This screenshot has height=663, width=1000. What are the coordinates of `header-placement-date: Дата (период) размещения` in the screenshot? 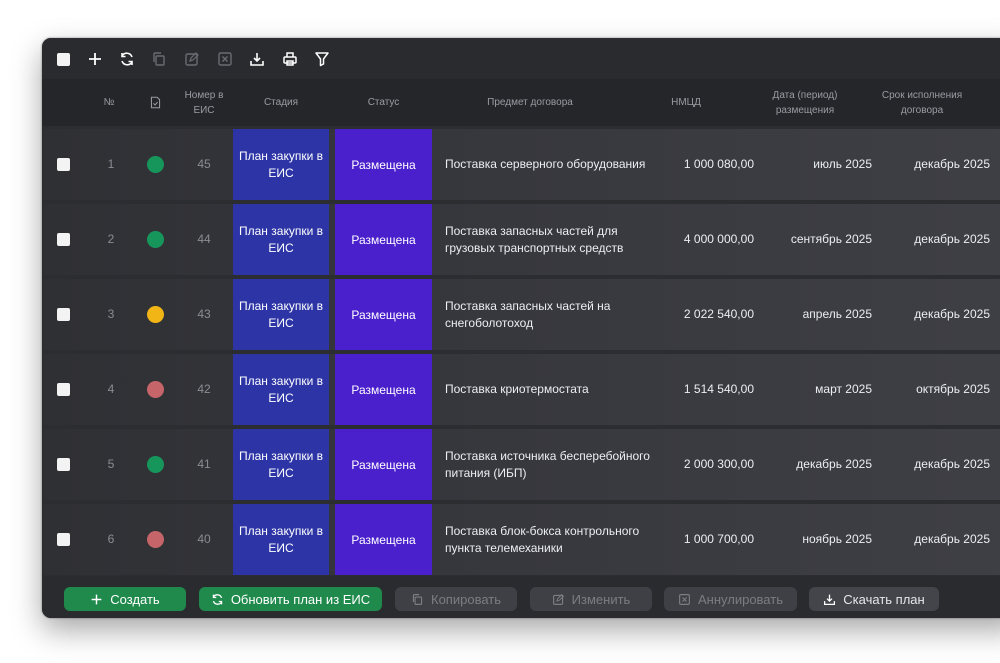 It's located at (805, 102).